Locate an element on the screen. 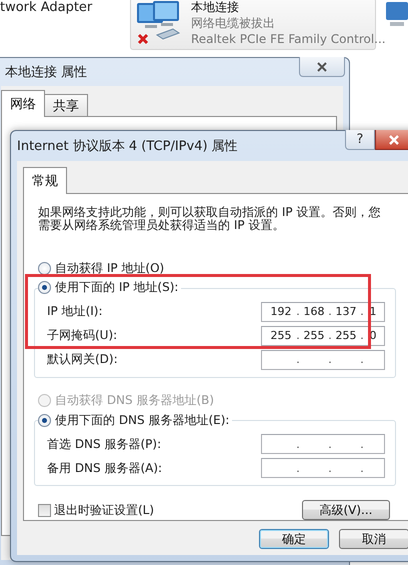 This screenshot has height=565, width=408. window-title: 本地连接 属性 is located at coordinates (46, 72).